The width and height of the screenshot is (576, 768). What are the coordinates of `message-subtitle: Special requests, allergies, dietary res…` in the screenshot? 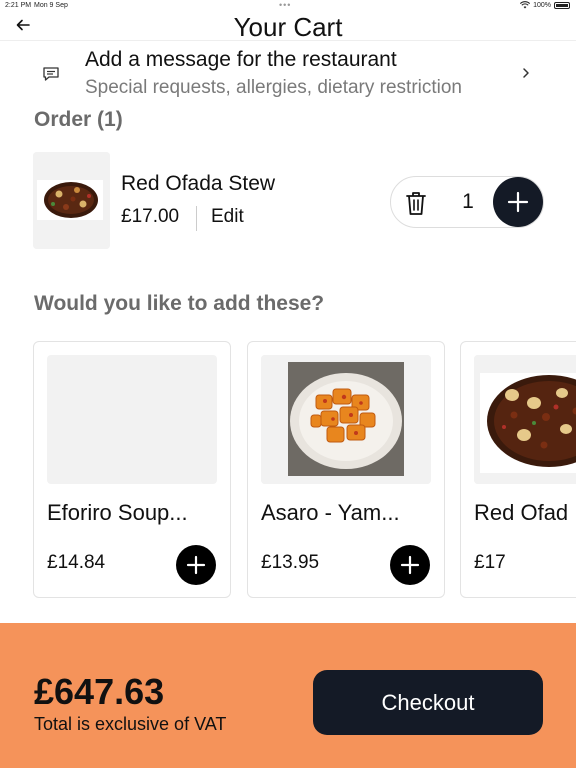 It's located at (274, 87).